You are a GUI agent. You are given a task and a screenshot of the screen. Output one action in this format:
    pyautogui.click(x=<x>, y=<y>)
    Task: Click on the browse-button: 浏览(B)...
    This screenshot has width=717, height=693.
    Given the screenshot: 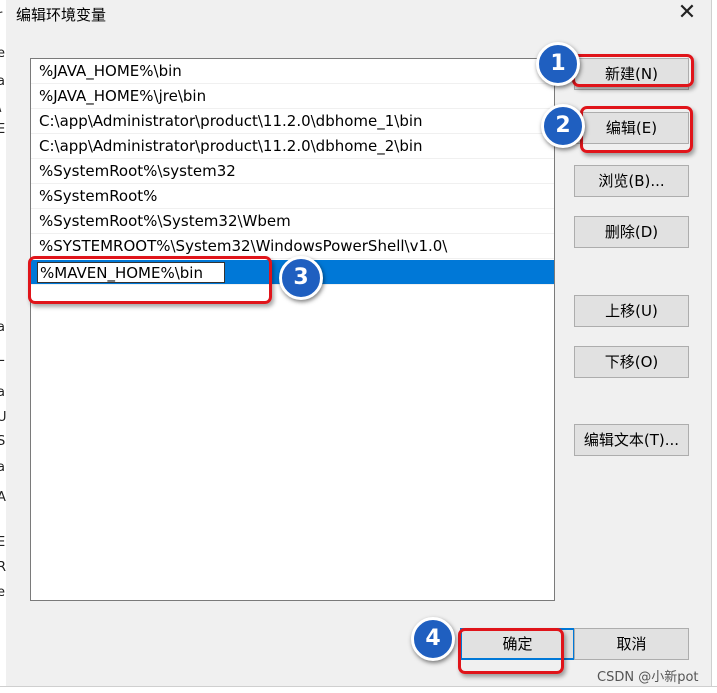 What is the action you would take?
    pyautogui.click(x=631, y=181)
    